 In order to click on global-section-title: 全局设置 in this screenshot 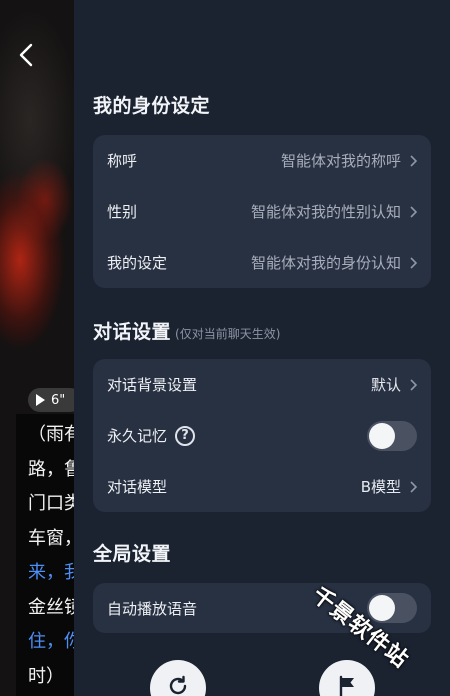, I will do `click(132, 554)`.